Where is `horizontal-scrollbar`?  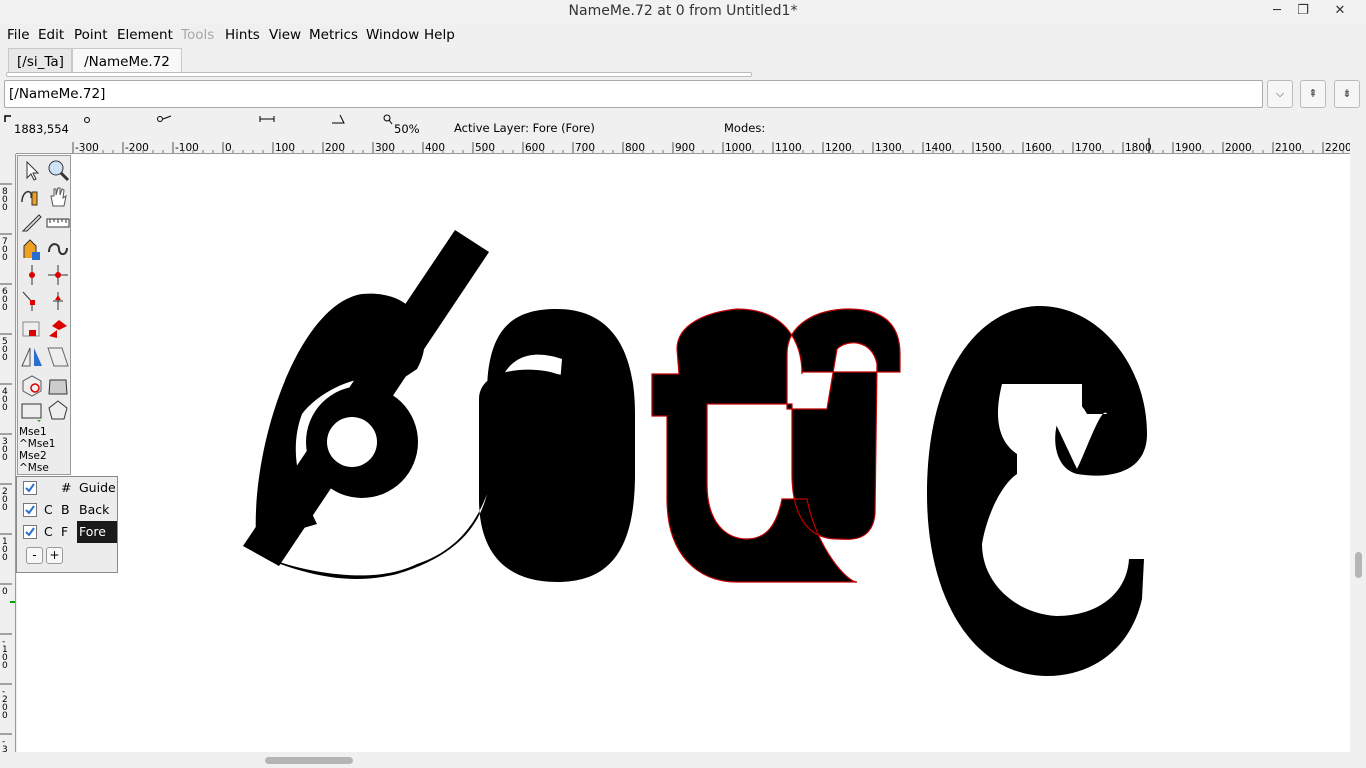
horizontal-scrollbar is located at coordinates (675, 760).